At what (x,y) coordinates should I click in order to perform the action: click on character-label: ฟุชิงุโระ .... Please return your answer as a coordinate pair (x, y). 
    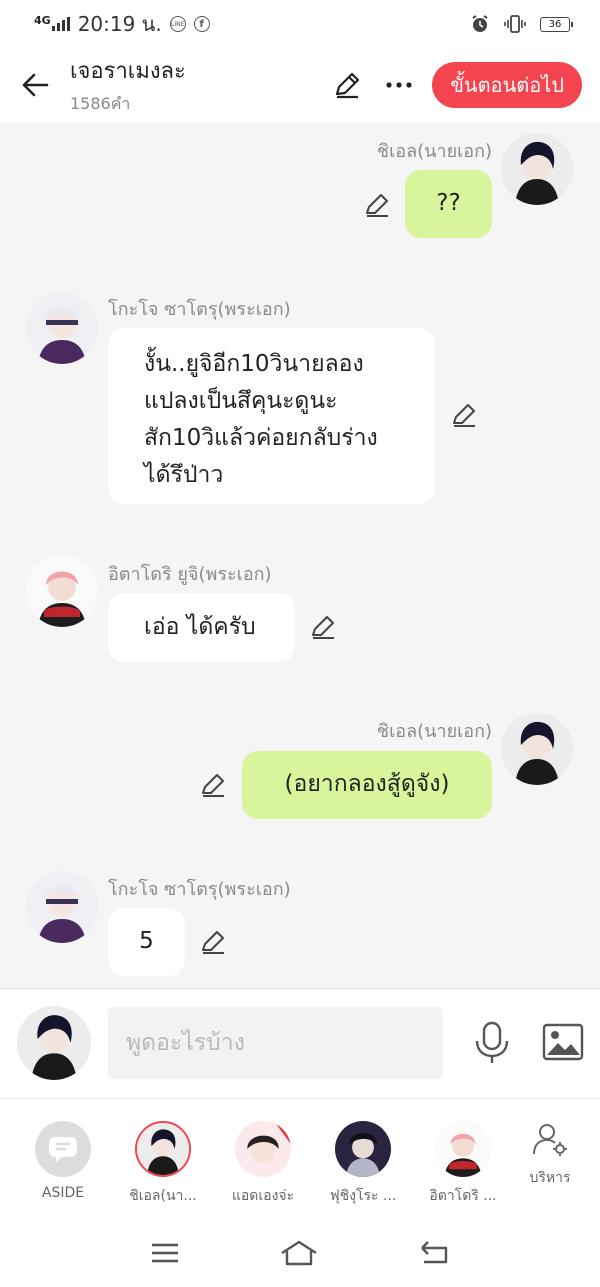
    Looking at the image, I should click on (363, 1196).